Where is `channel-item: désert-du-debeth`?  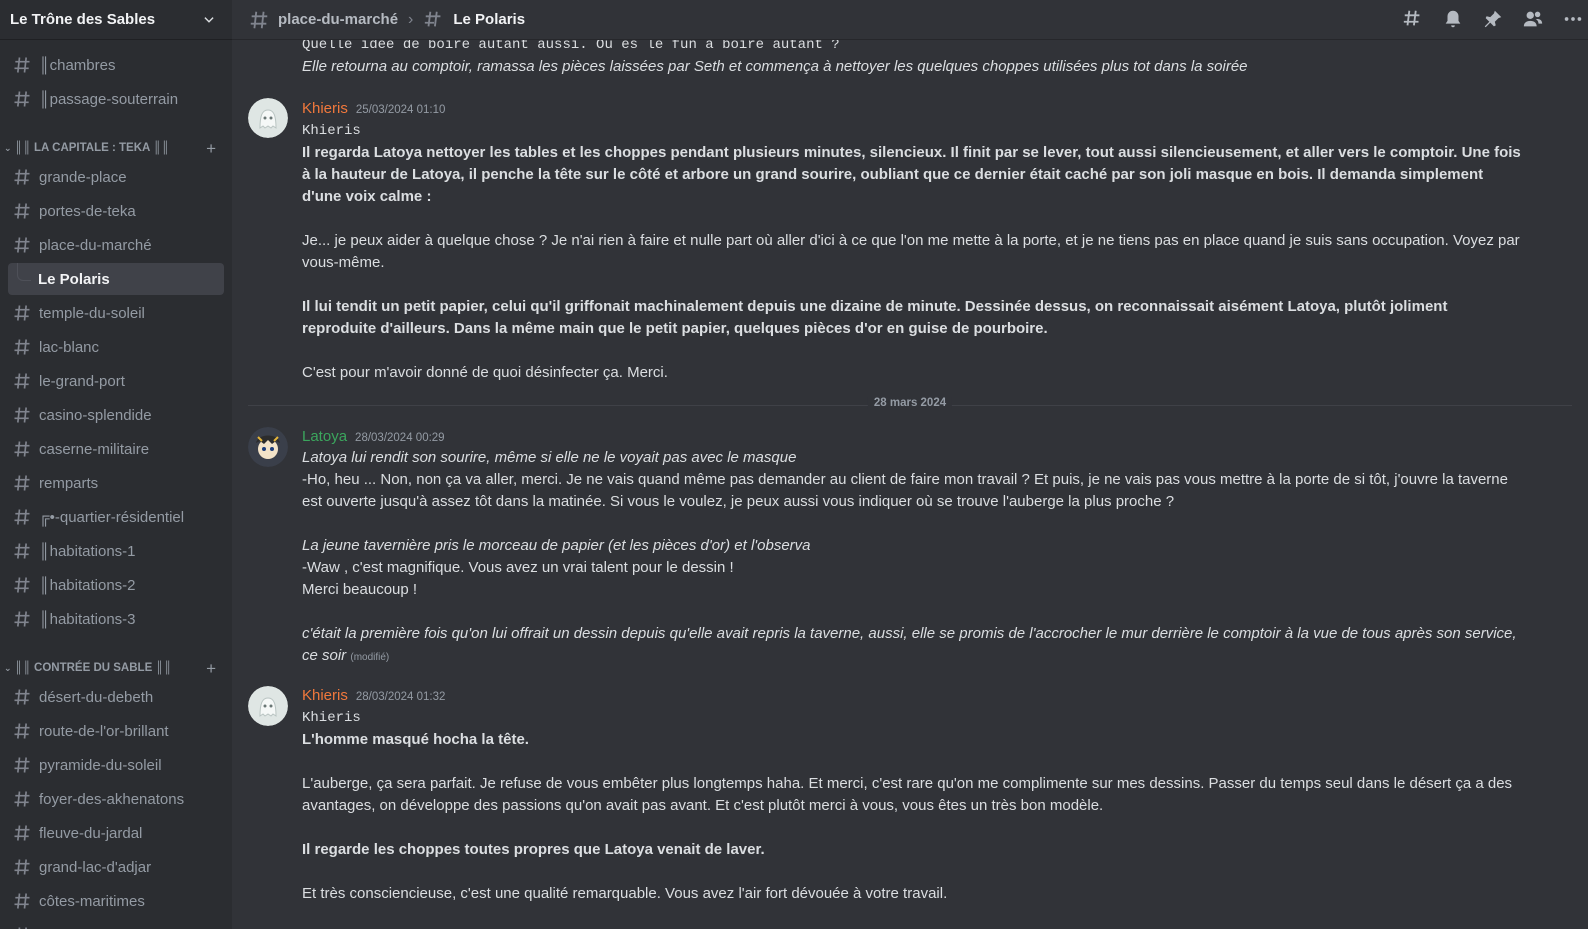 channel-item: désert-du-debeth is located at coordinates (116, 697).